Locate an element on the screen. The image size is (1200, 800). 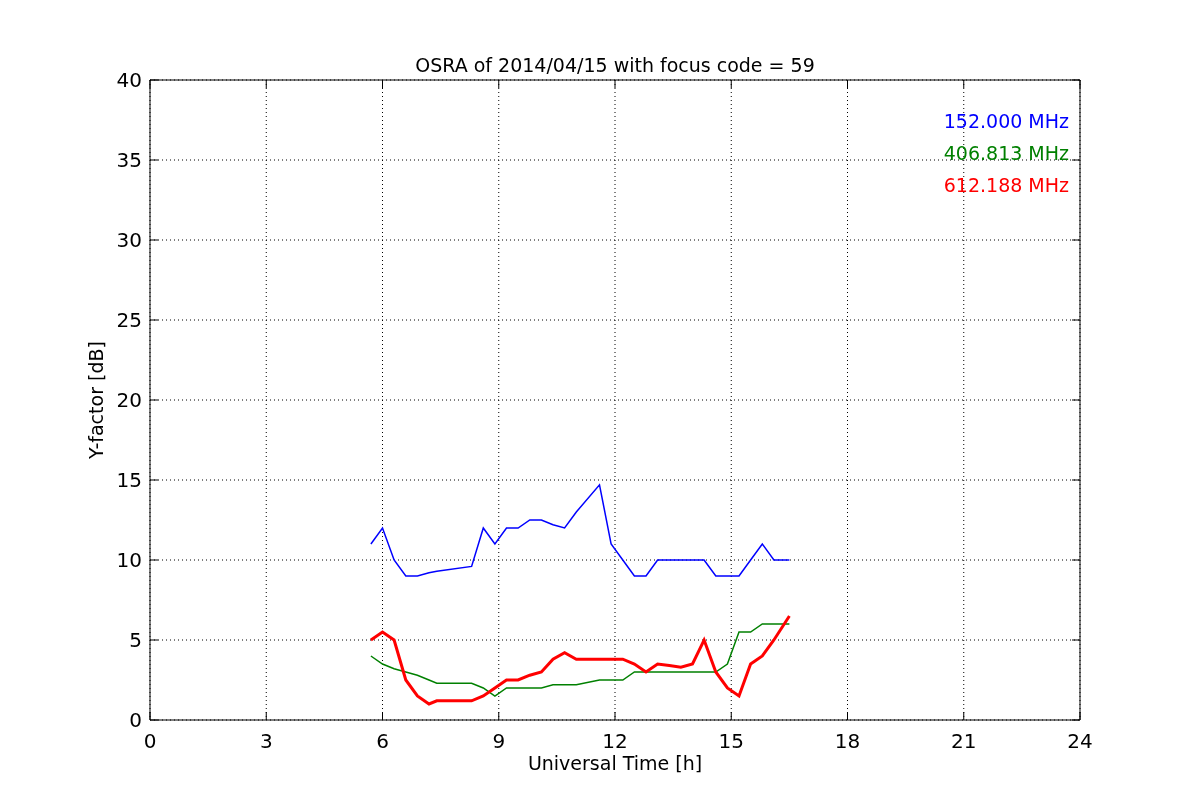
tick-label: 3 is located at coordinates (266, 741).